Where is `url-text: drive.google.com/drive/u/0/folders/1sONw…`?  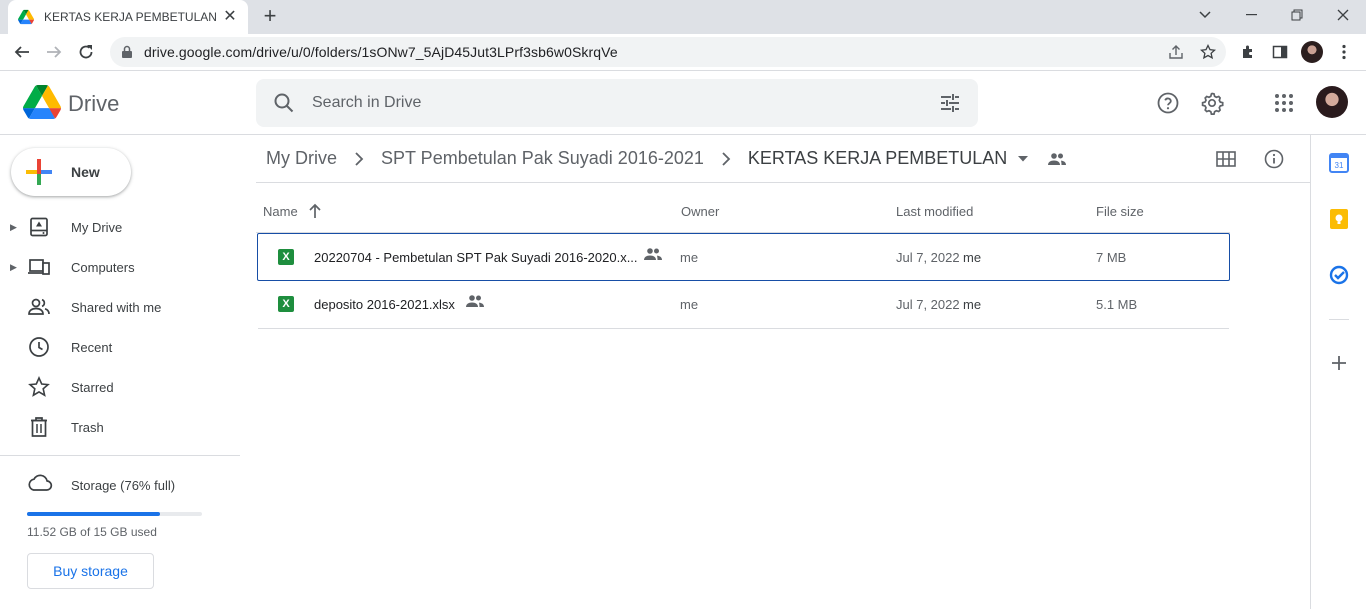 url-text: drive.google.com/drive/u/0/folders/1sONw… is located at coordinates (381, 52).